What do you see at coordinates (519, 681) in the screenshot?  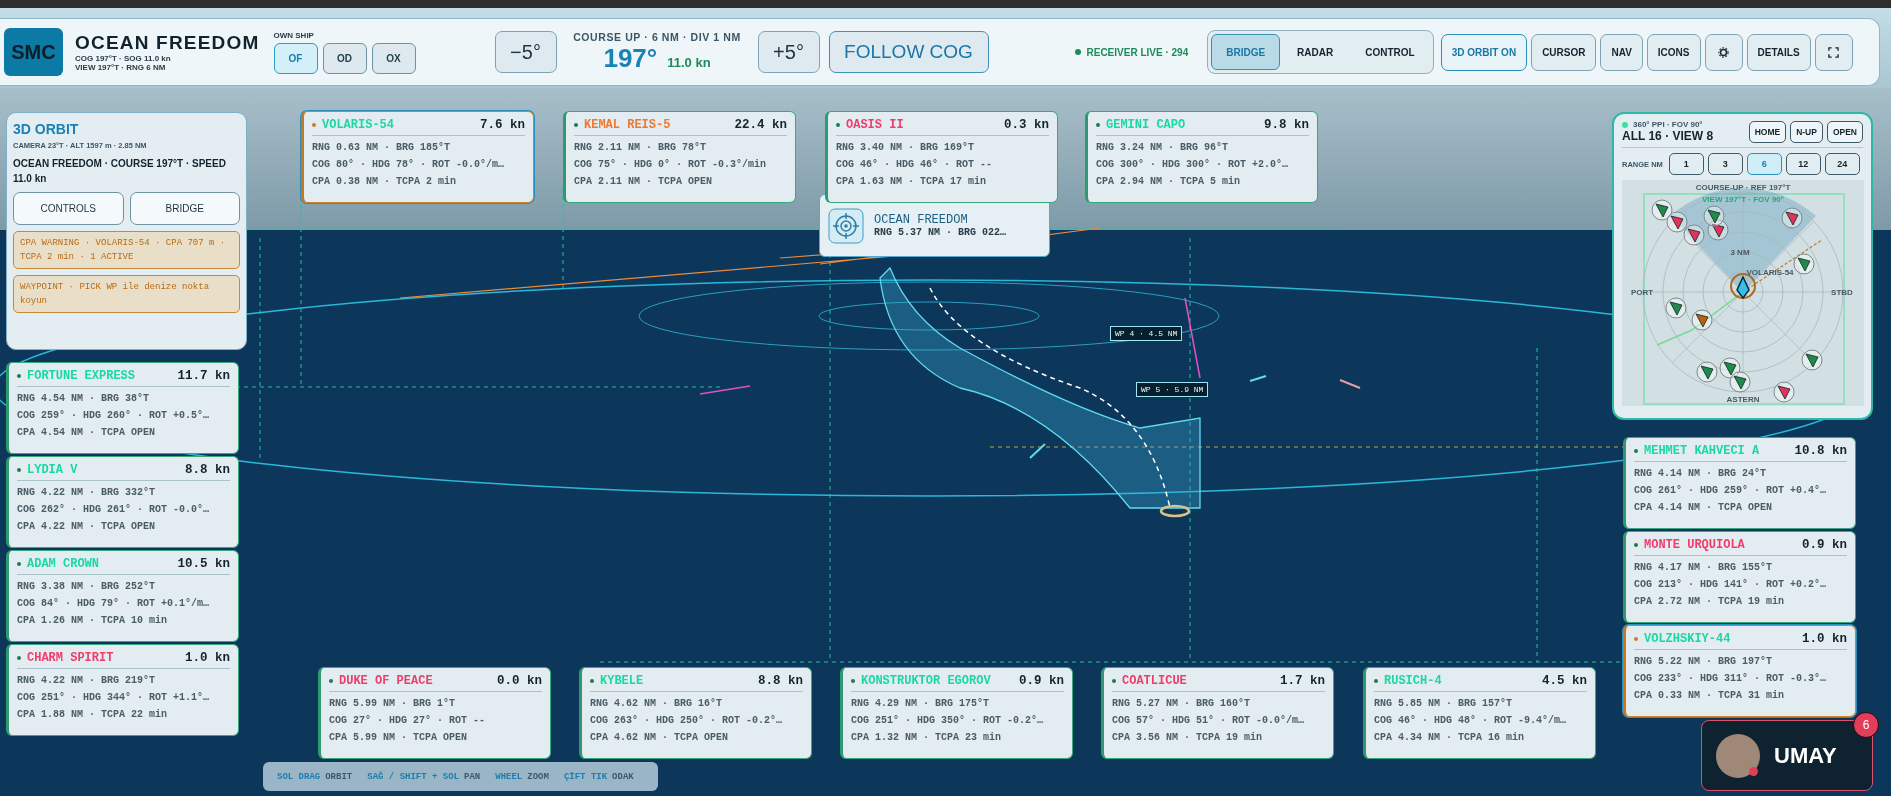 I see `vessel-speed: 0.0 kn` at bounding box center [519, 681].